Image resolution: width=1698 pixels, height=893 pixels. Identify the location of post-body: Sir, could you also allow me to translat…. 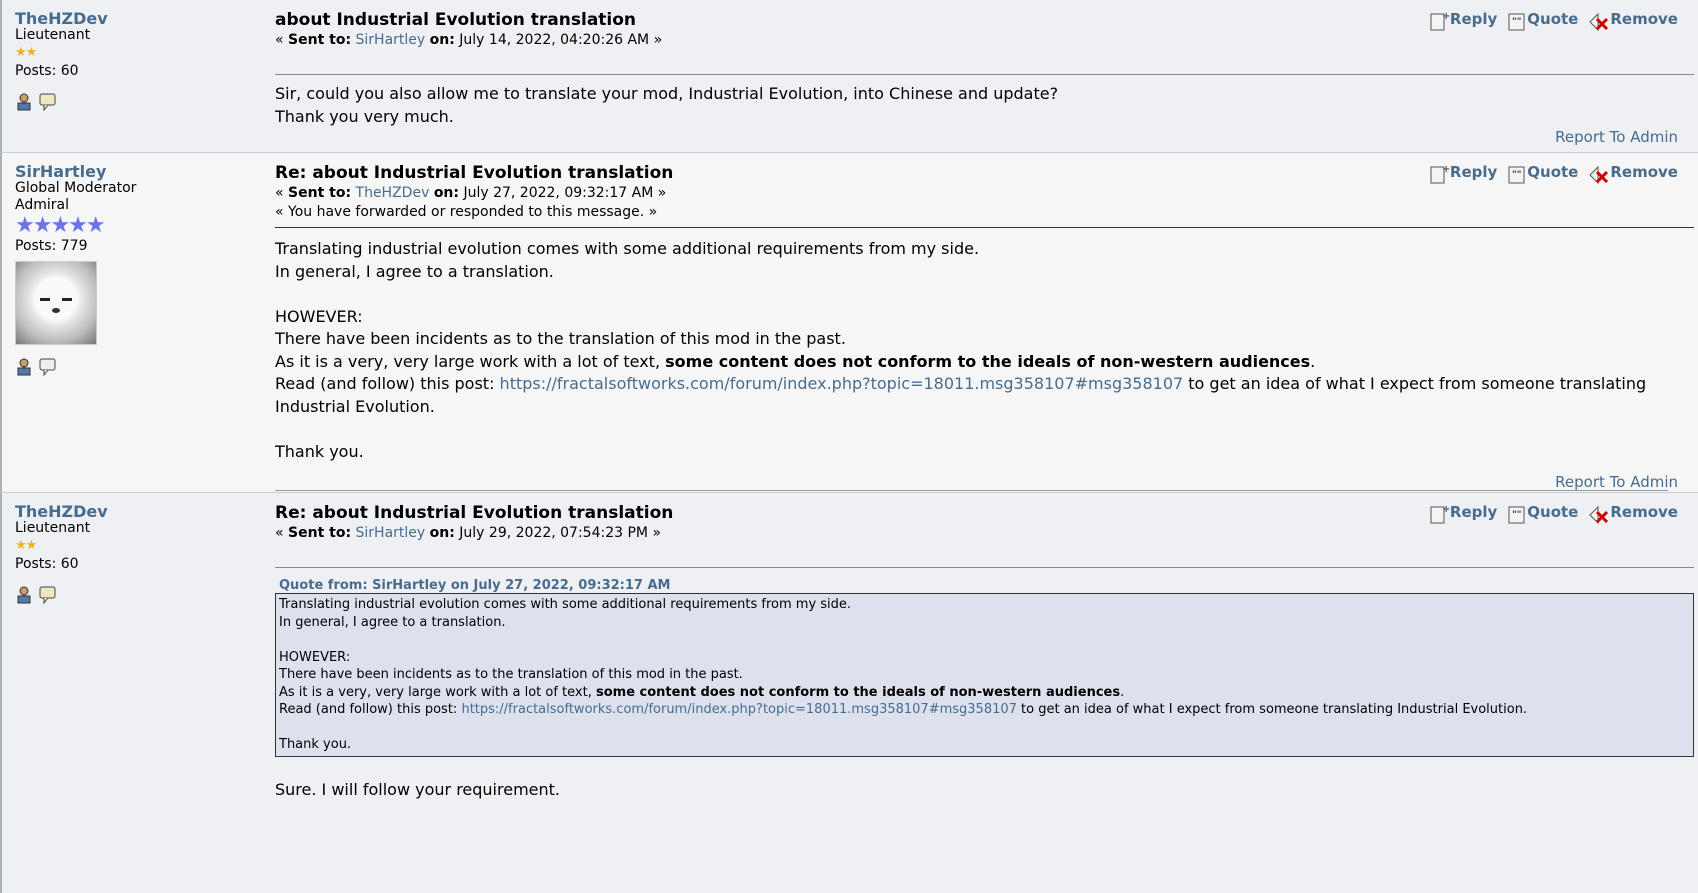
(667, 105).